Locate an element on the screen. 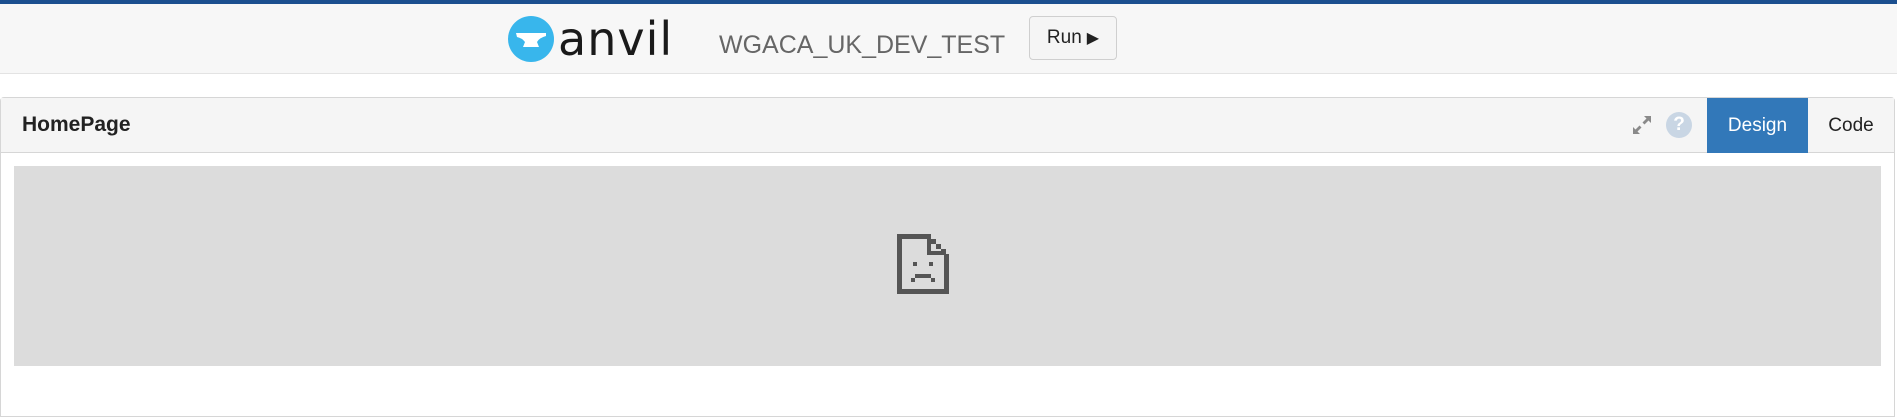 This screenshot has width=1897, height=417. anvil-logo: anvil is located at coordinates (590, 39).